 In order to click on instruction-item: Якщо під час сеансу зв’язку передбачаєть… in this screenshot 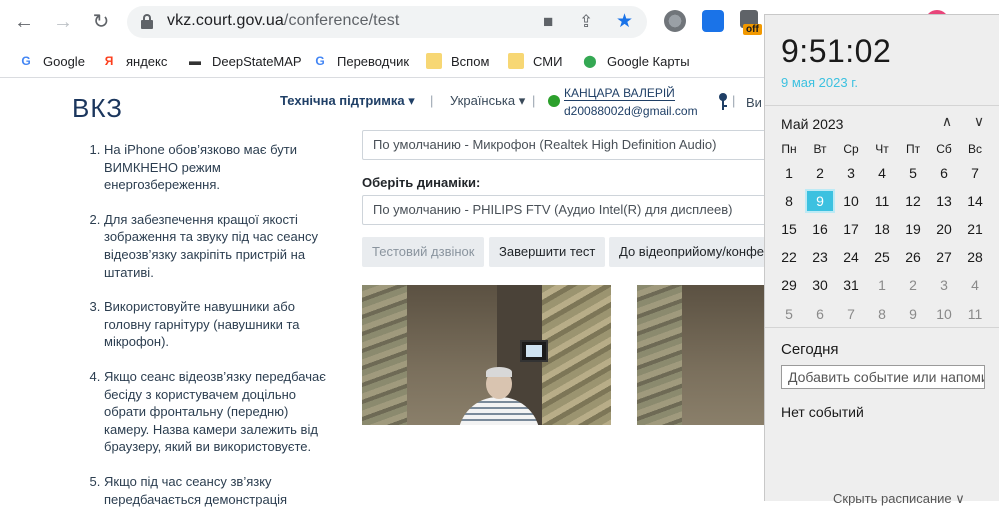, I will do `click(216, 490)`.